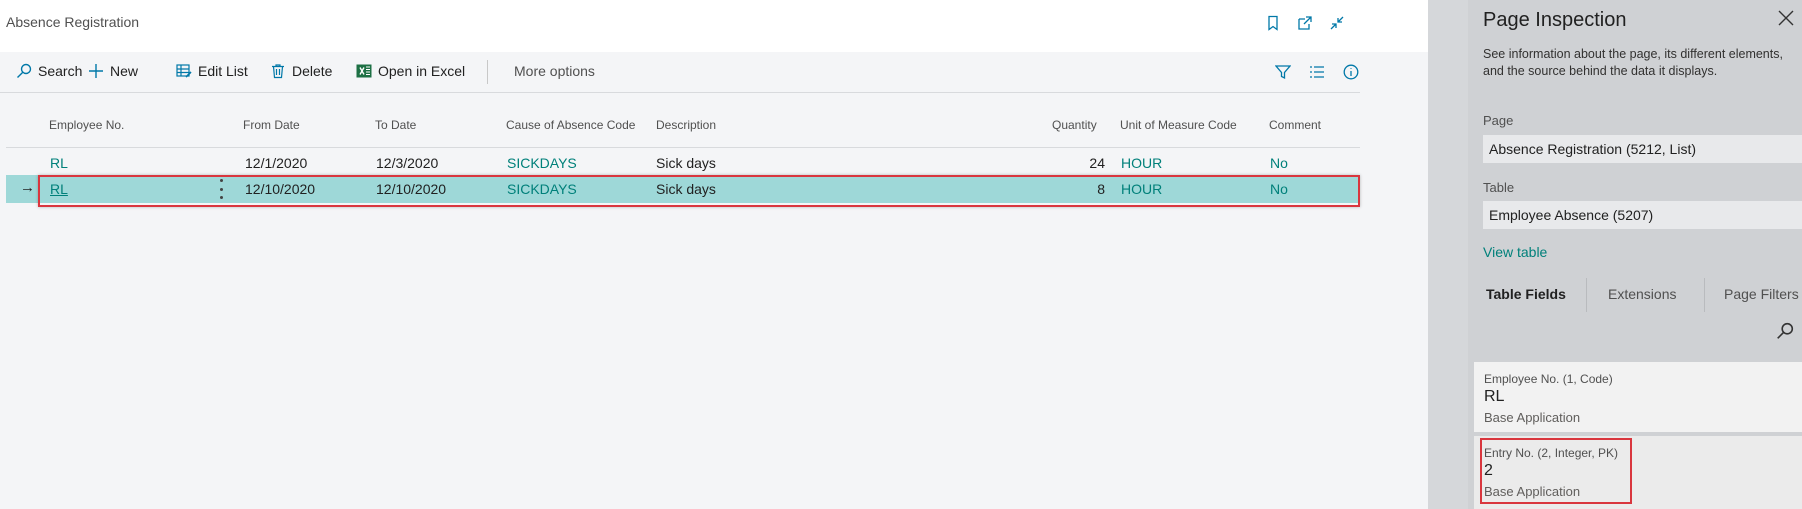 The image size is (1802, 509). I want to click on list-view-icon, so click(1317, 72).